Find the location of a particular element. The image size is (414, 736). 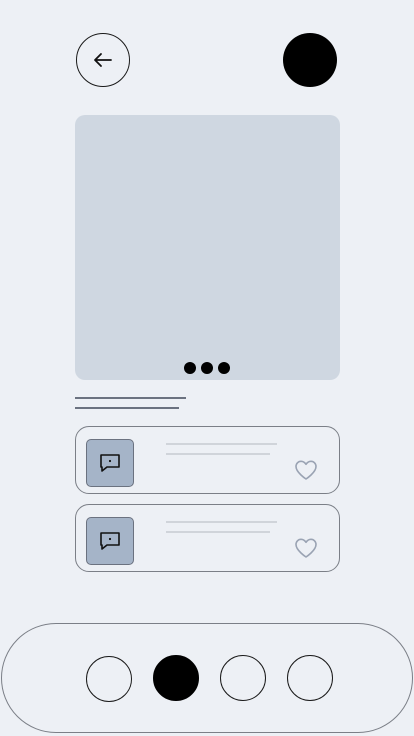

bottom-nav is located at coordinates (207, 678).